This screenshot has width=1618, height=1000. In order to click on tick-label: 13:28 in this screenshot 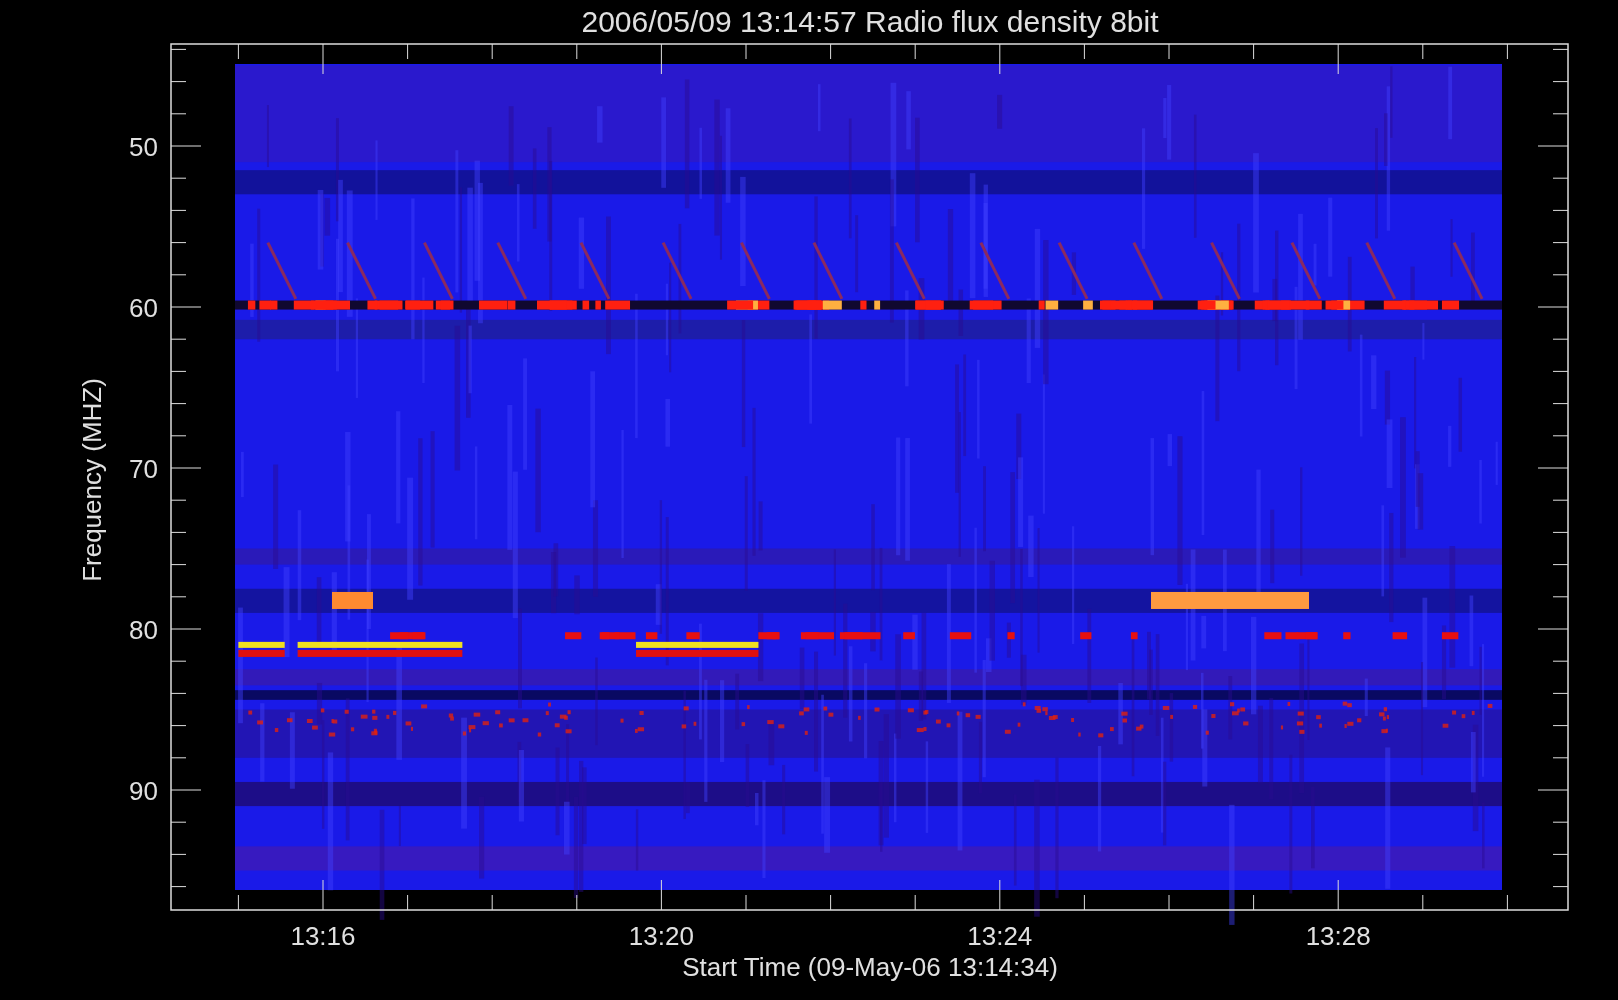, I will do `click(1338, 936)`.